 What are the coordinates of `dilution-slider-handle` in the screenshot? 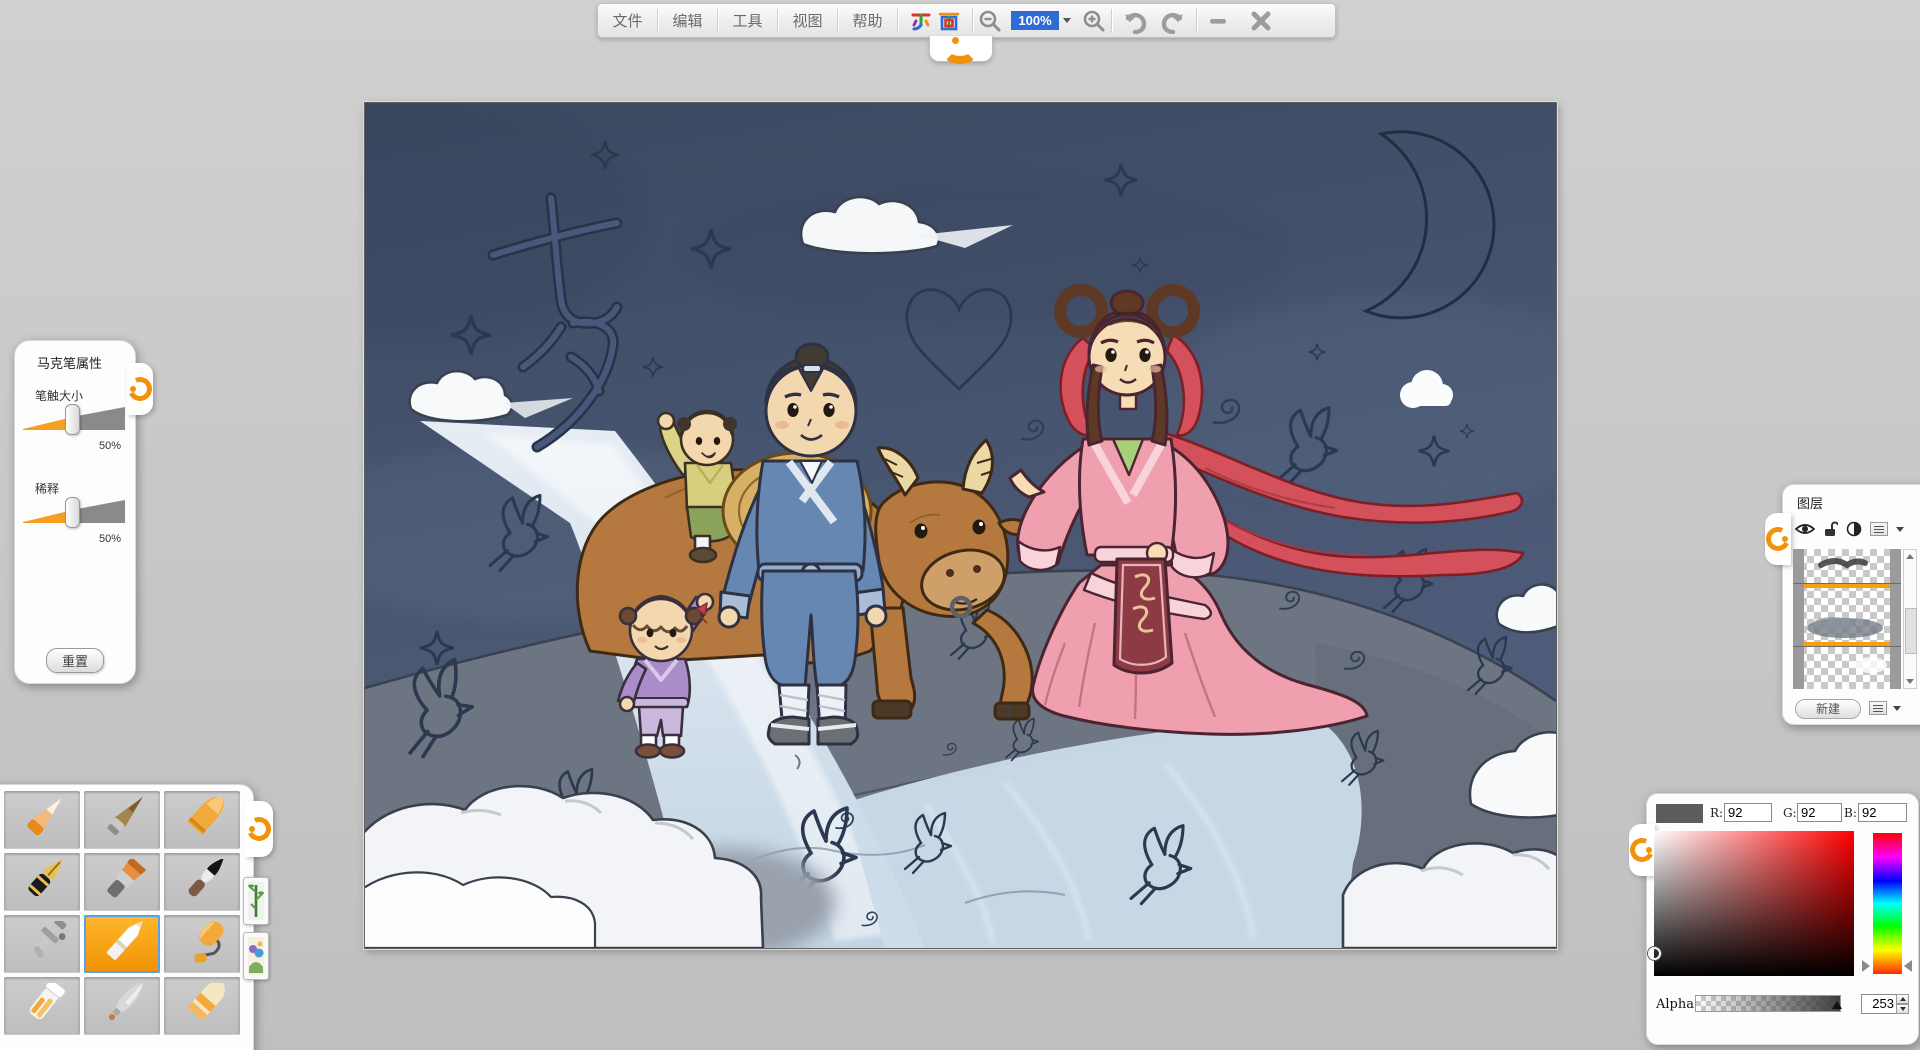 It's located at (72, 512).